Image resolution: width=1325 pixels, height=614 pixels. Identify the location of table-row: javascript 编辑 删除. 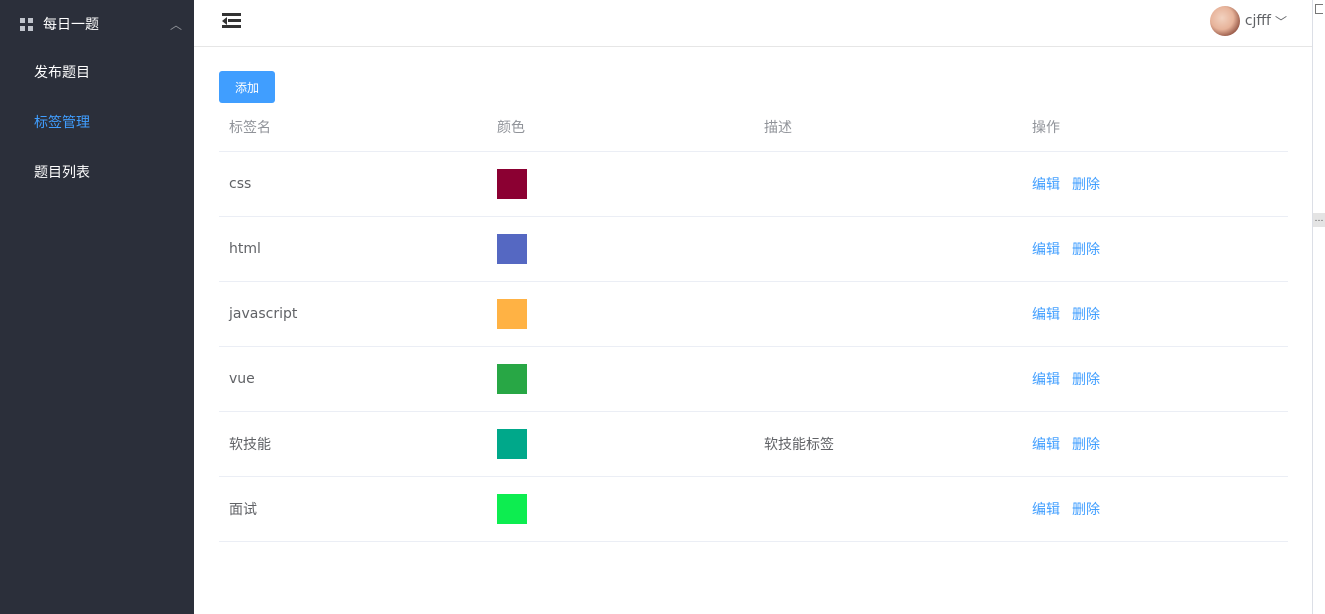
(753, 314).